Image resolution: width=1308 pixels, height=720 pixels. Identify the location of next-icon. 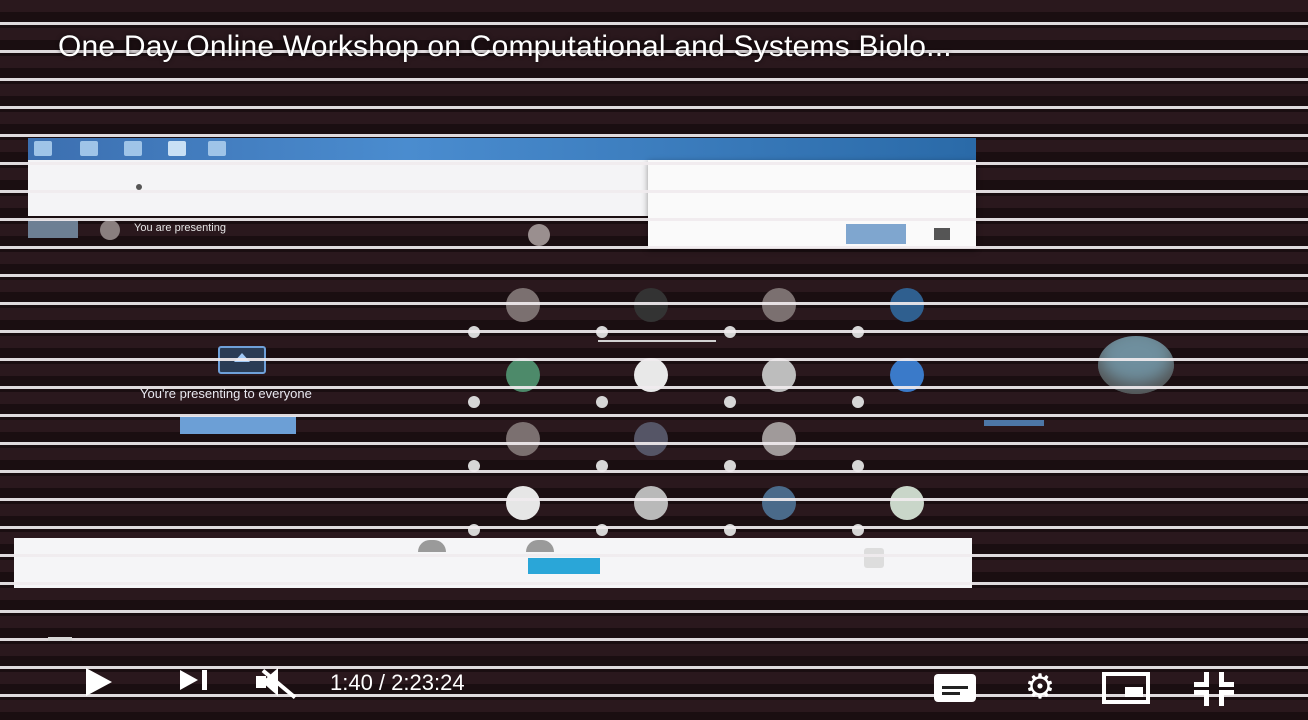
(197, 681).